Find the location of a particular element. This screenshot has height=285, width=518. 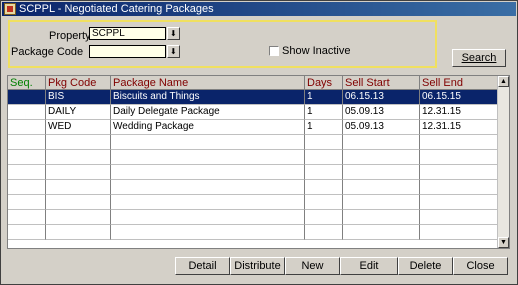

title-bar: SCPPL - Negotiated Catering Packages is located at coordinates (259, 9).